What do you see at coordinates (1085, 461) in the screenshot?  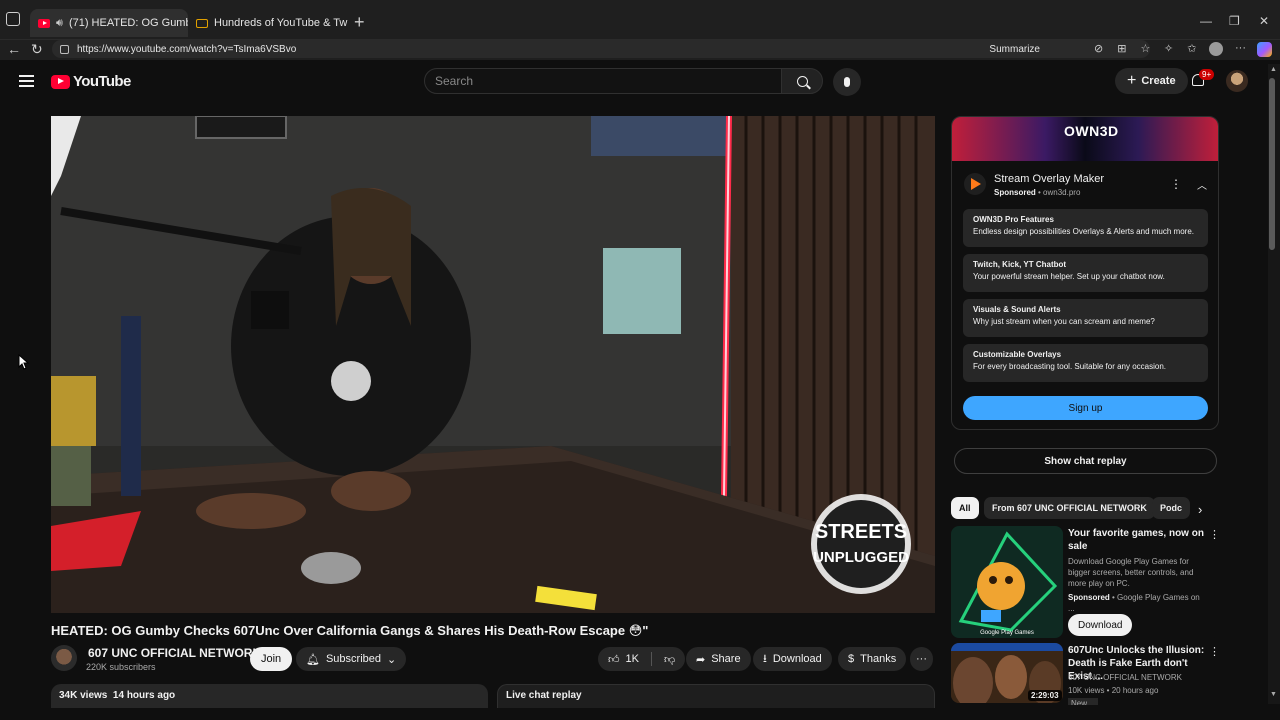 I see `show-chat-replay-button: Show chat replay` at bounding box center [1085, 461].